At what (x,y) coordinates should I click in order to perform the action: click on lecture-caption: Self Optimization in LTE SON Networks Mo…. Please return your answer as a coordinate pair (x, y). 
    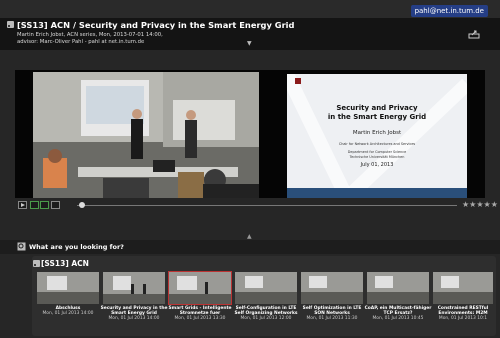
    Looking at the image, I should click on (332, 313).